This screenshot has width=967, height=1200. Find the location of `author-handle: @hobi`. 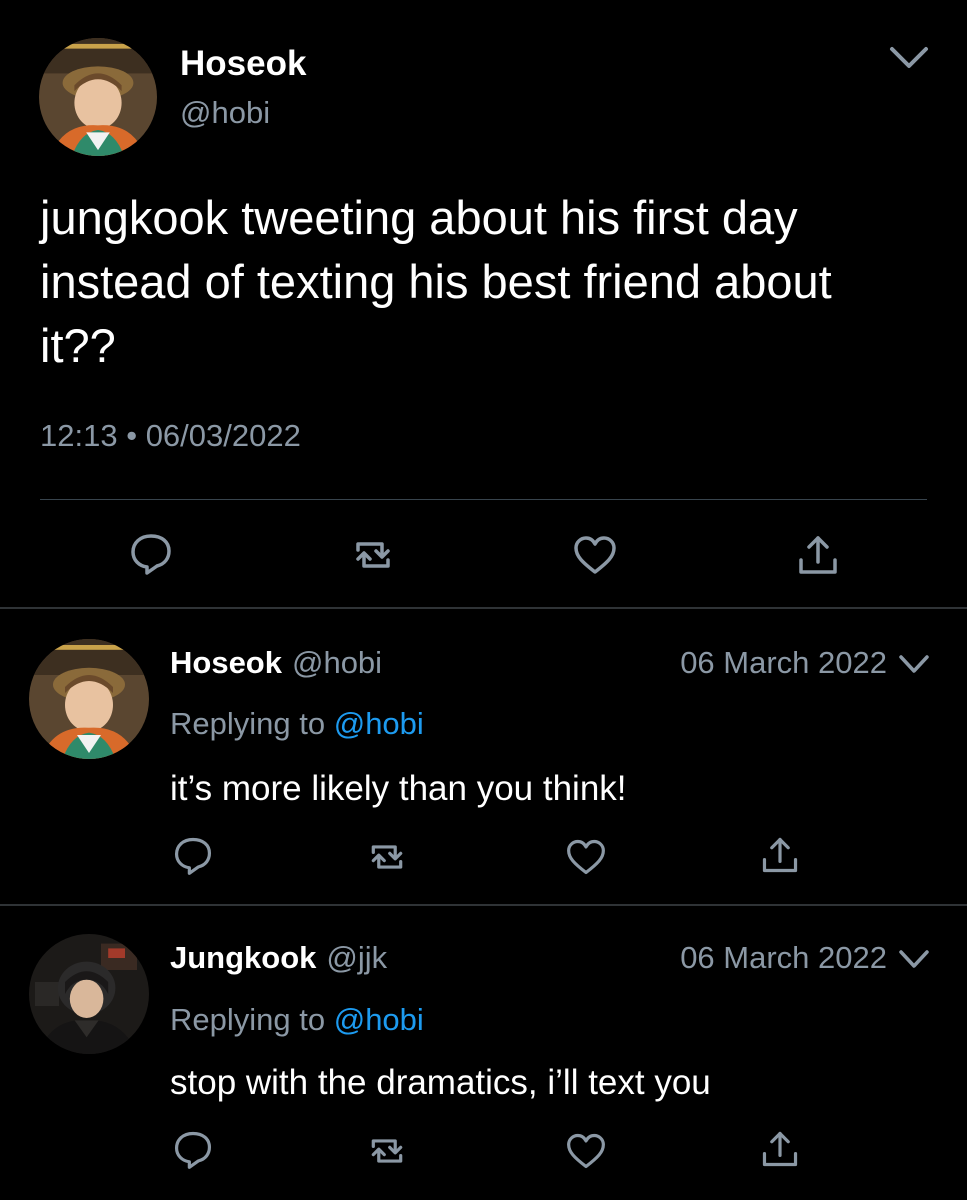

author-handle: @hobi is located at coordinates (225, 113).